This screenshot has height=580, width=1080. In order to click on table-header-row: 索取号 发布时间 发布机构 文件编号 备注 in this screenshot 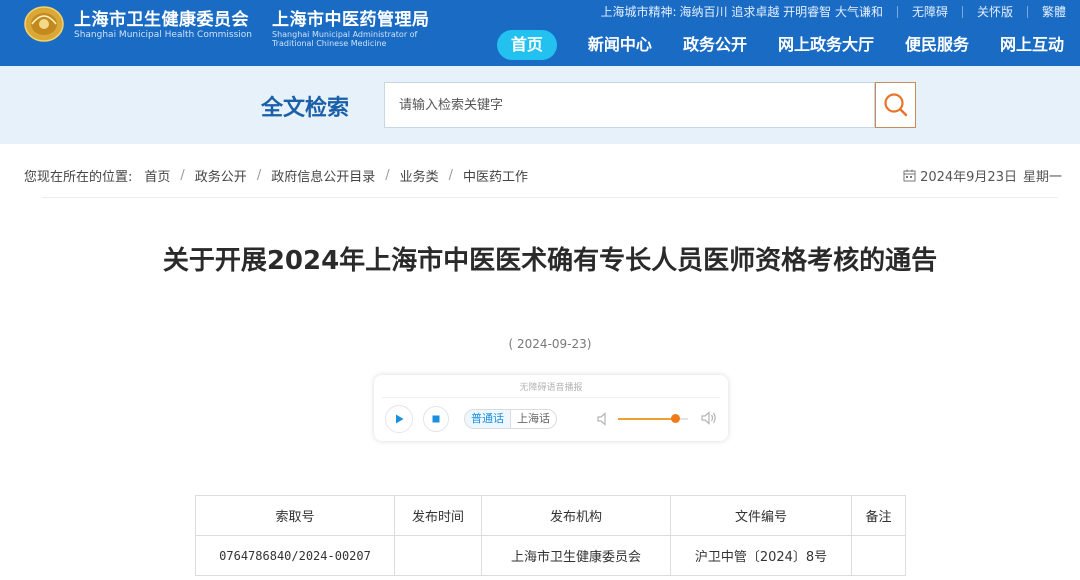, I will do `click(550, 515)`.